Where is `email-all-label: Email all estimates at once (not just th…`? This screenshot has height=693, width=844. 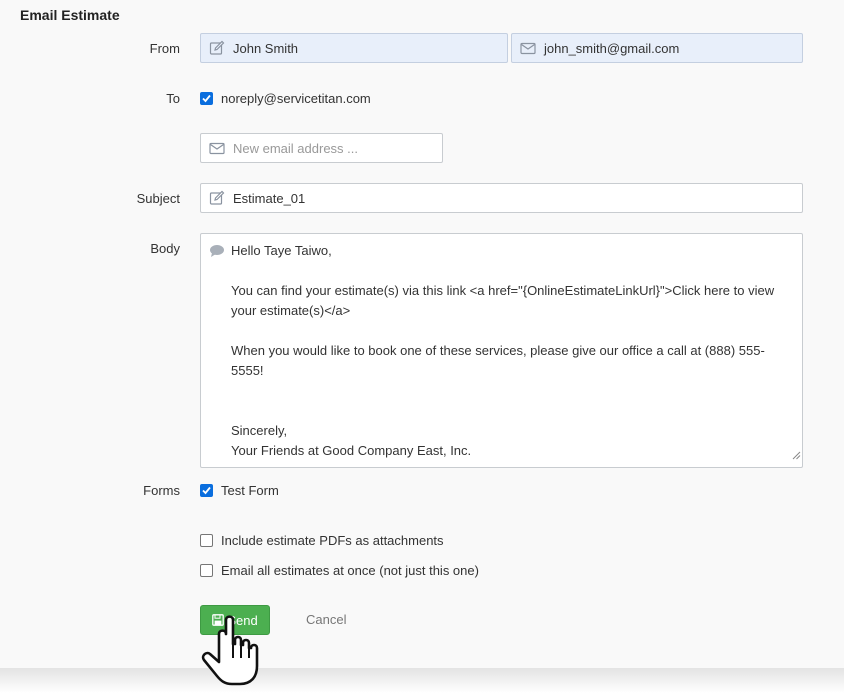 email-all-label: Email all estimates at once (not just th… is located at coordinates (350, 570).